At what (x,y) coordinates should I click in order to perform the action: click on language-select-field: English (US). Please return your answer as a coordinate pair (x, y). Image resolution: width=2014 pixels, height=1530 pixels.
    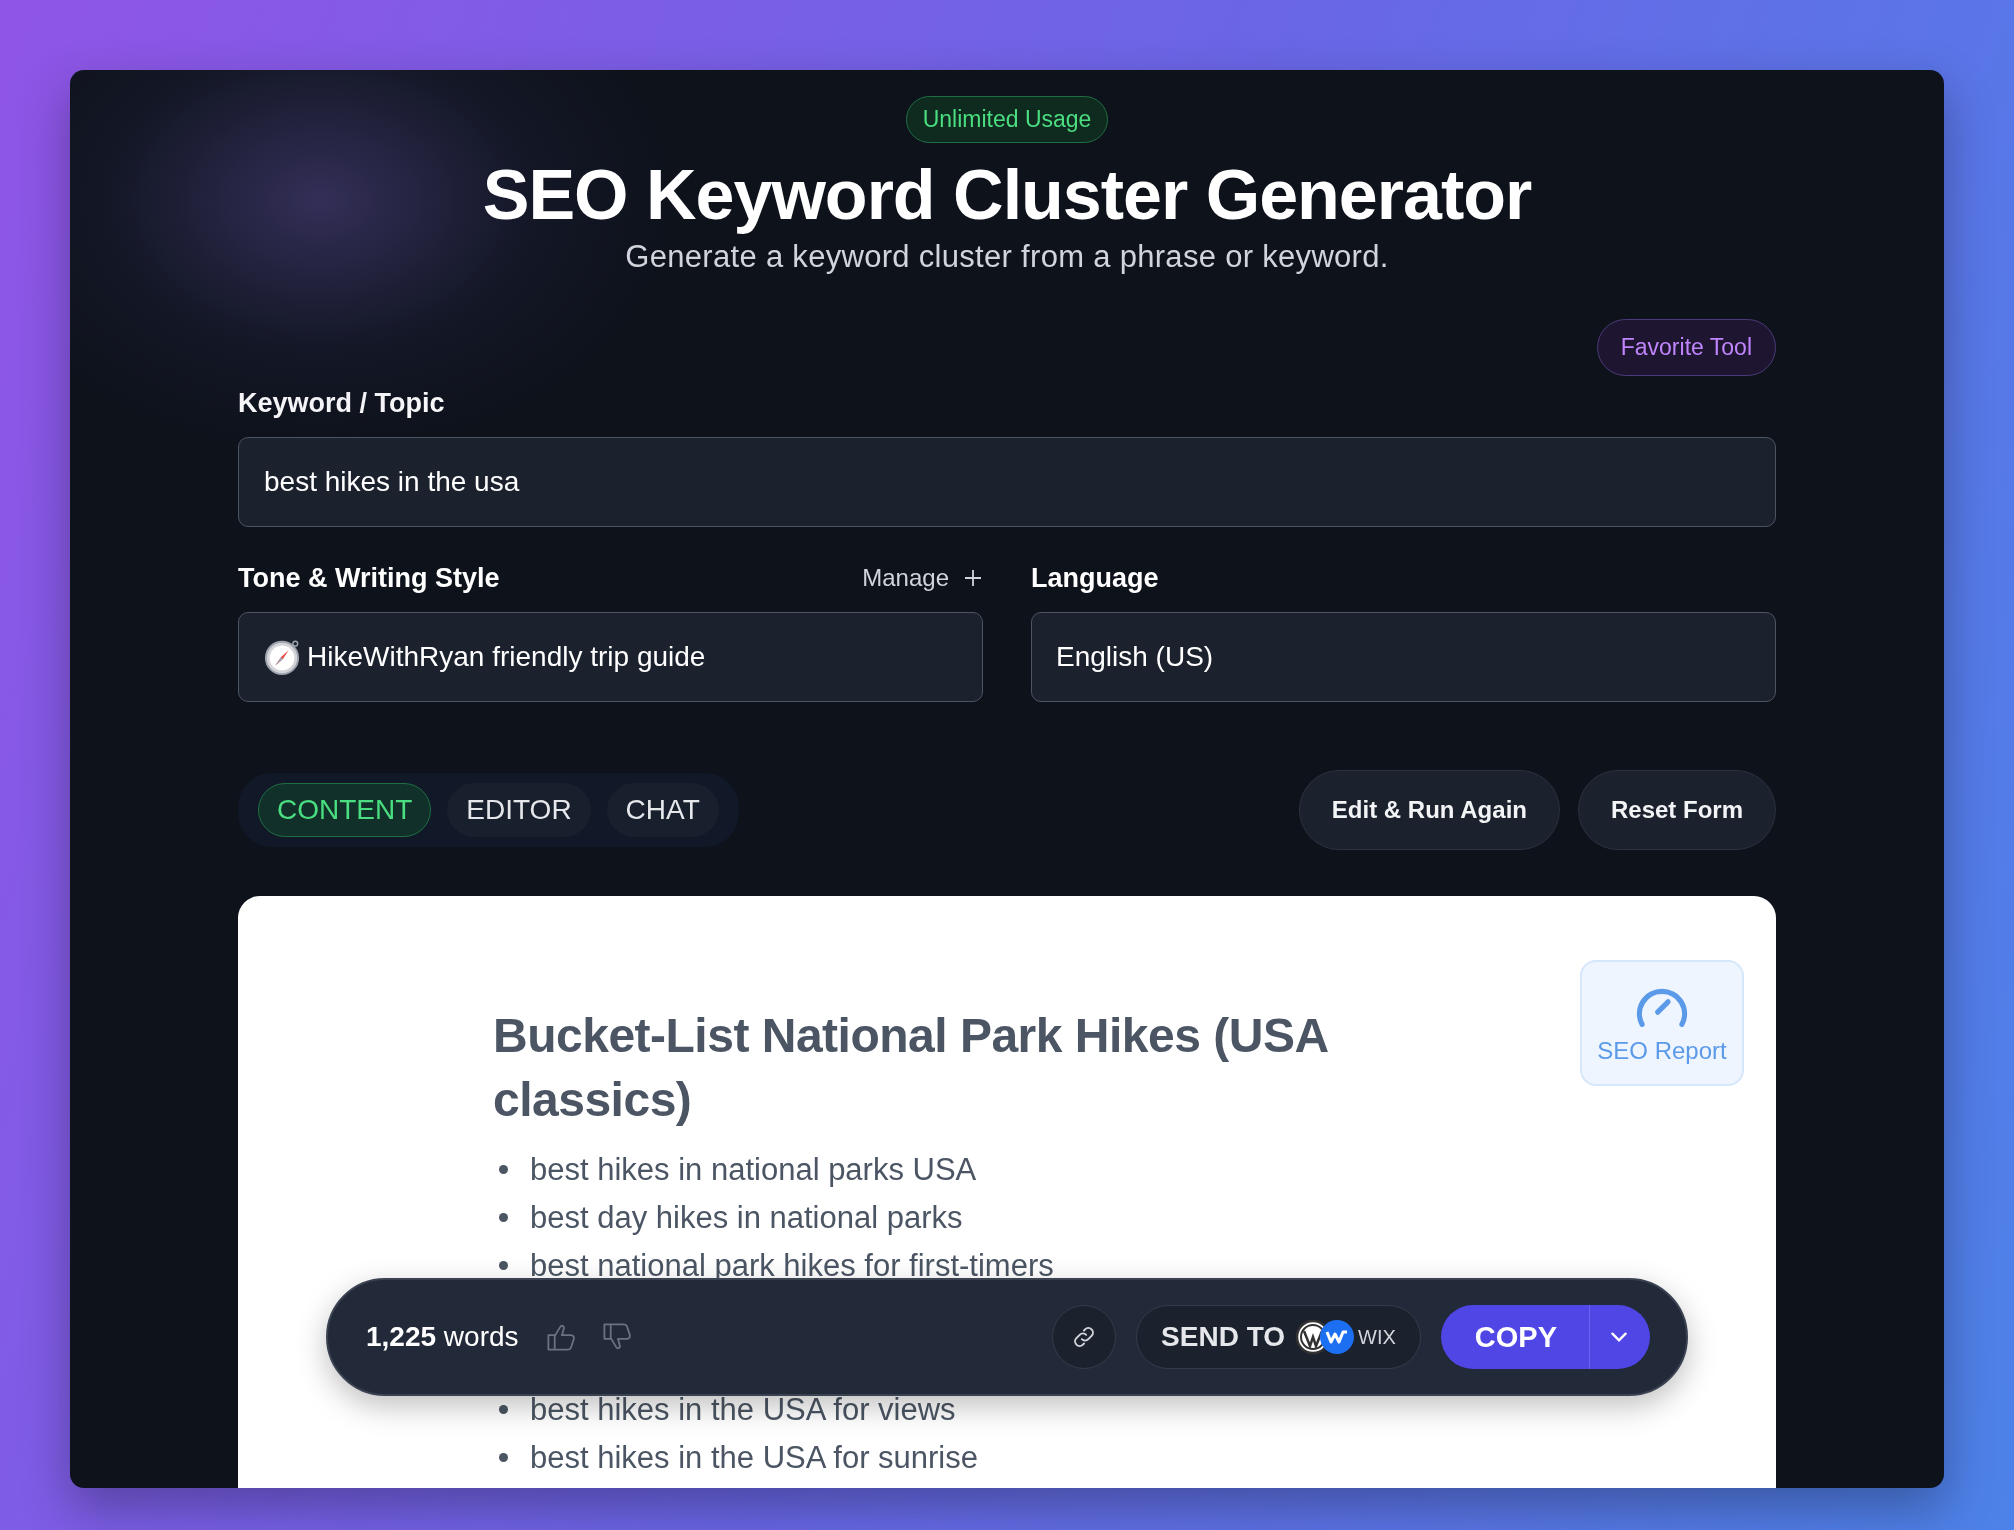
    Looking at the image, I should click on (1403, 656).